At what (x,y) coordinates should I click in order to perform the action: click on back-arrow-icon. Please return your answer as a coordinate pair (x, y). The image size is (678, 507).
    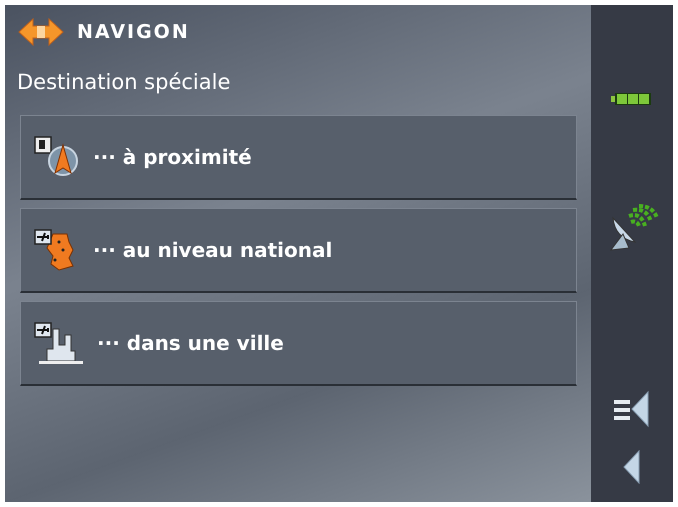
    Looking at the image, I should click on (632, 467).